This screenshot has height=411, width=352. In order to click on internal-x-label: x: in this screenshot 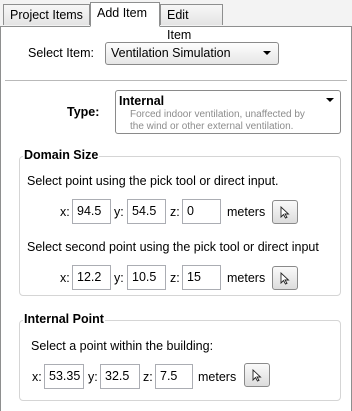, I will do `click(37, 377)`.